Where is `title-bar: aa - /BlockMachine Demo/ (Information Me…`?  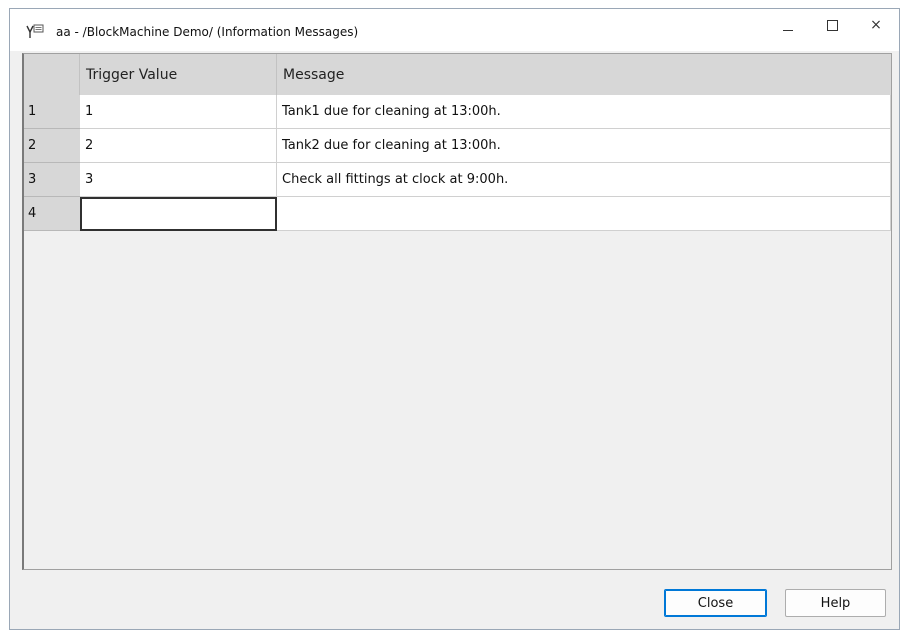
title-bar: aa - /BlockMachine Demo/ (Information Me… is located at coordinates (454, 30).